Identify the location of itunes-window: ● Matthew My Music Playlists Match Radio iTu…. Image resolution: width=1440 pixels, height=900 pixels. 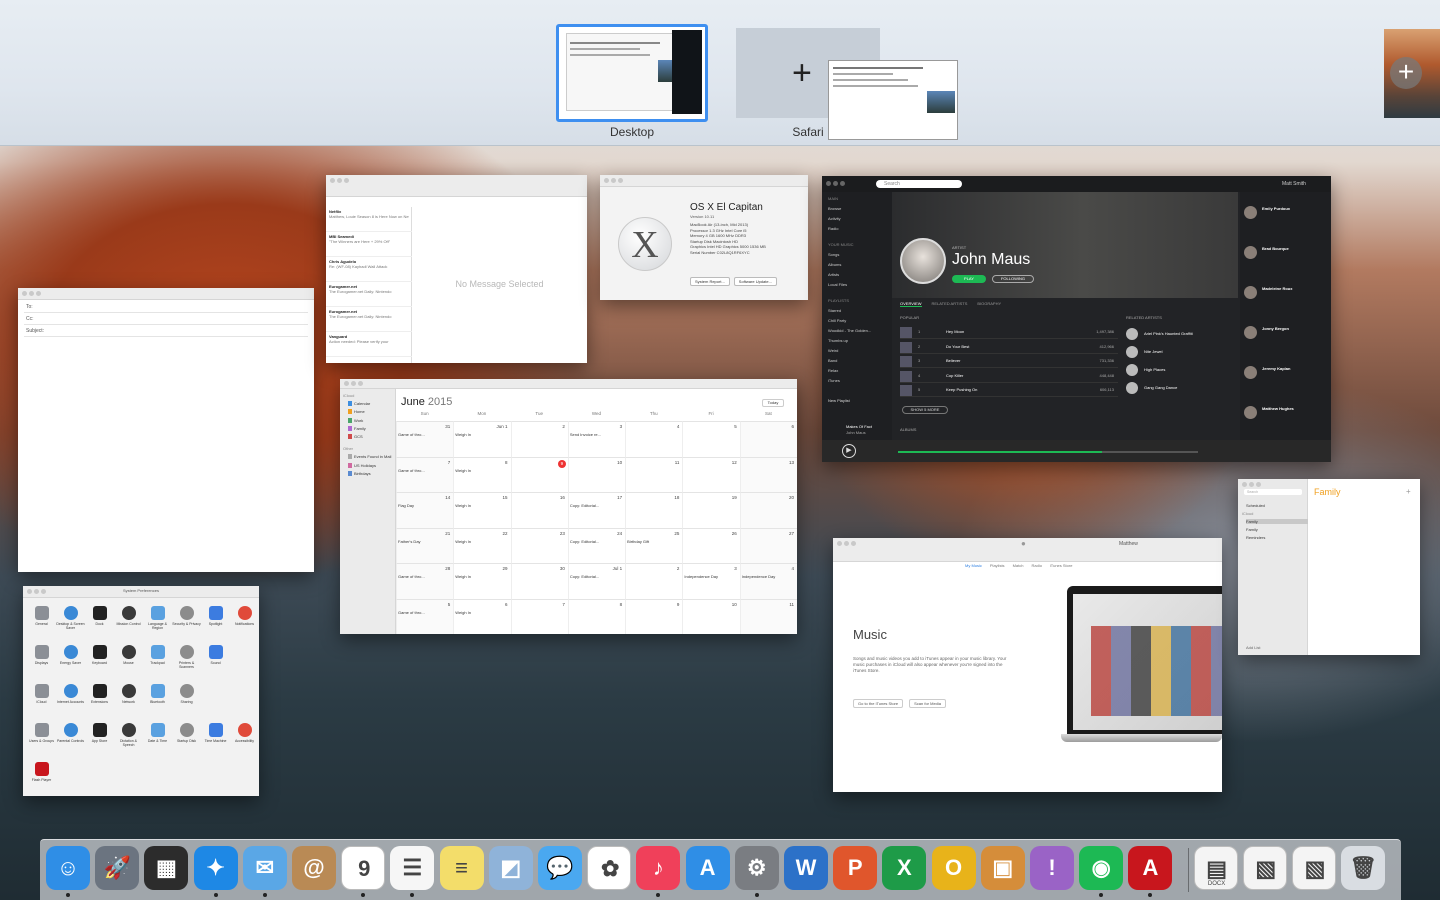
(1027, 665).